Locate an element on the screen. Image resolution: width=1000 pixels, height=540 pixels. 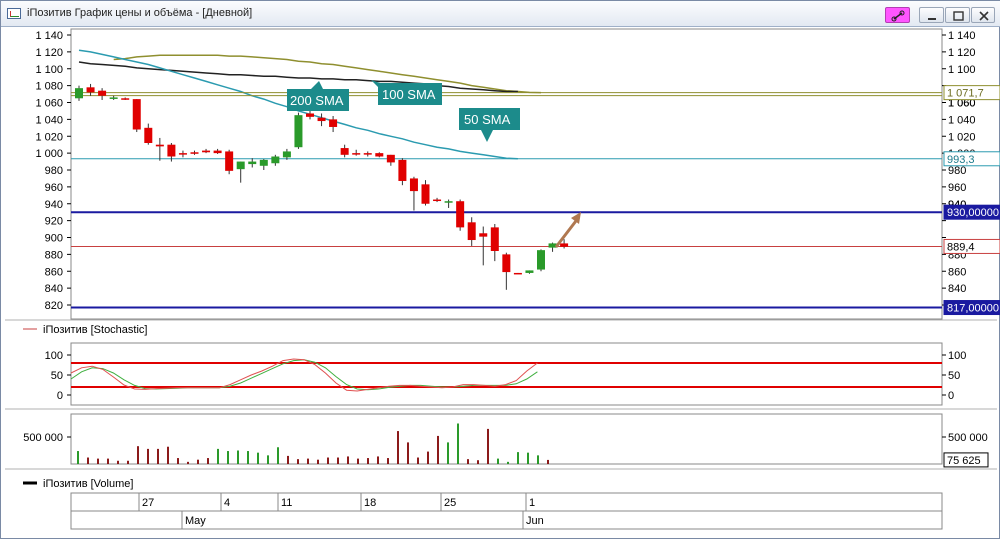
support-tag-label: 817,00000 is located at coordinates (973, 309).